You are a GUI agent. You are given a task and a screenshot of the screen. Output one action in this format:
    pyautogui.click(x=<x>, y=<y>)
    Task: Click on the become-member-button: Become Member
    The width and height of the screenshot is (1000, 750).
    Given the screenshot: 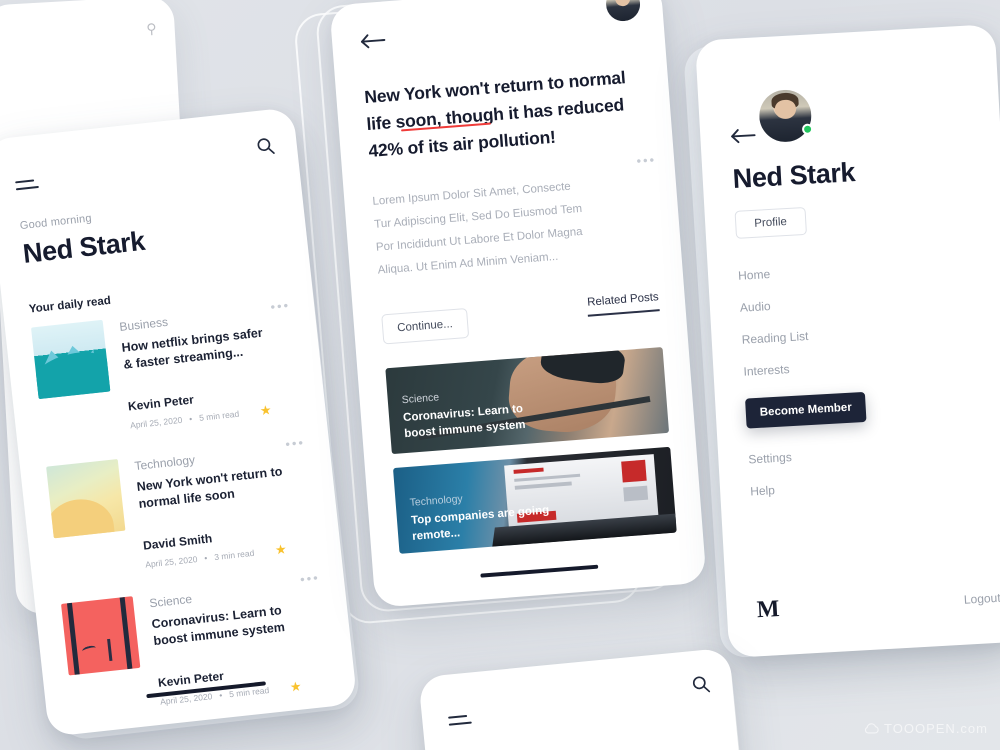 What is the action you would take?
    pyautogui.click(x=806, y=410)
    